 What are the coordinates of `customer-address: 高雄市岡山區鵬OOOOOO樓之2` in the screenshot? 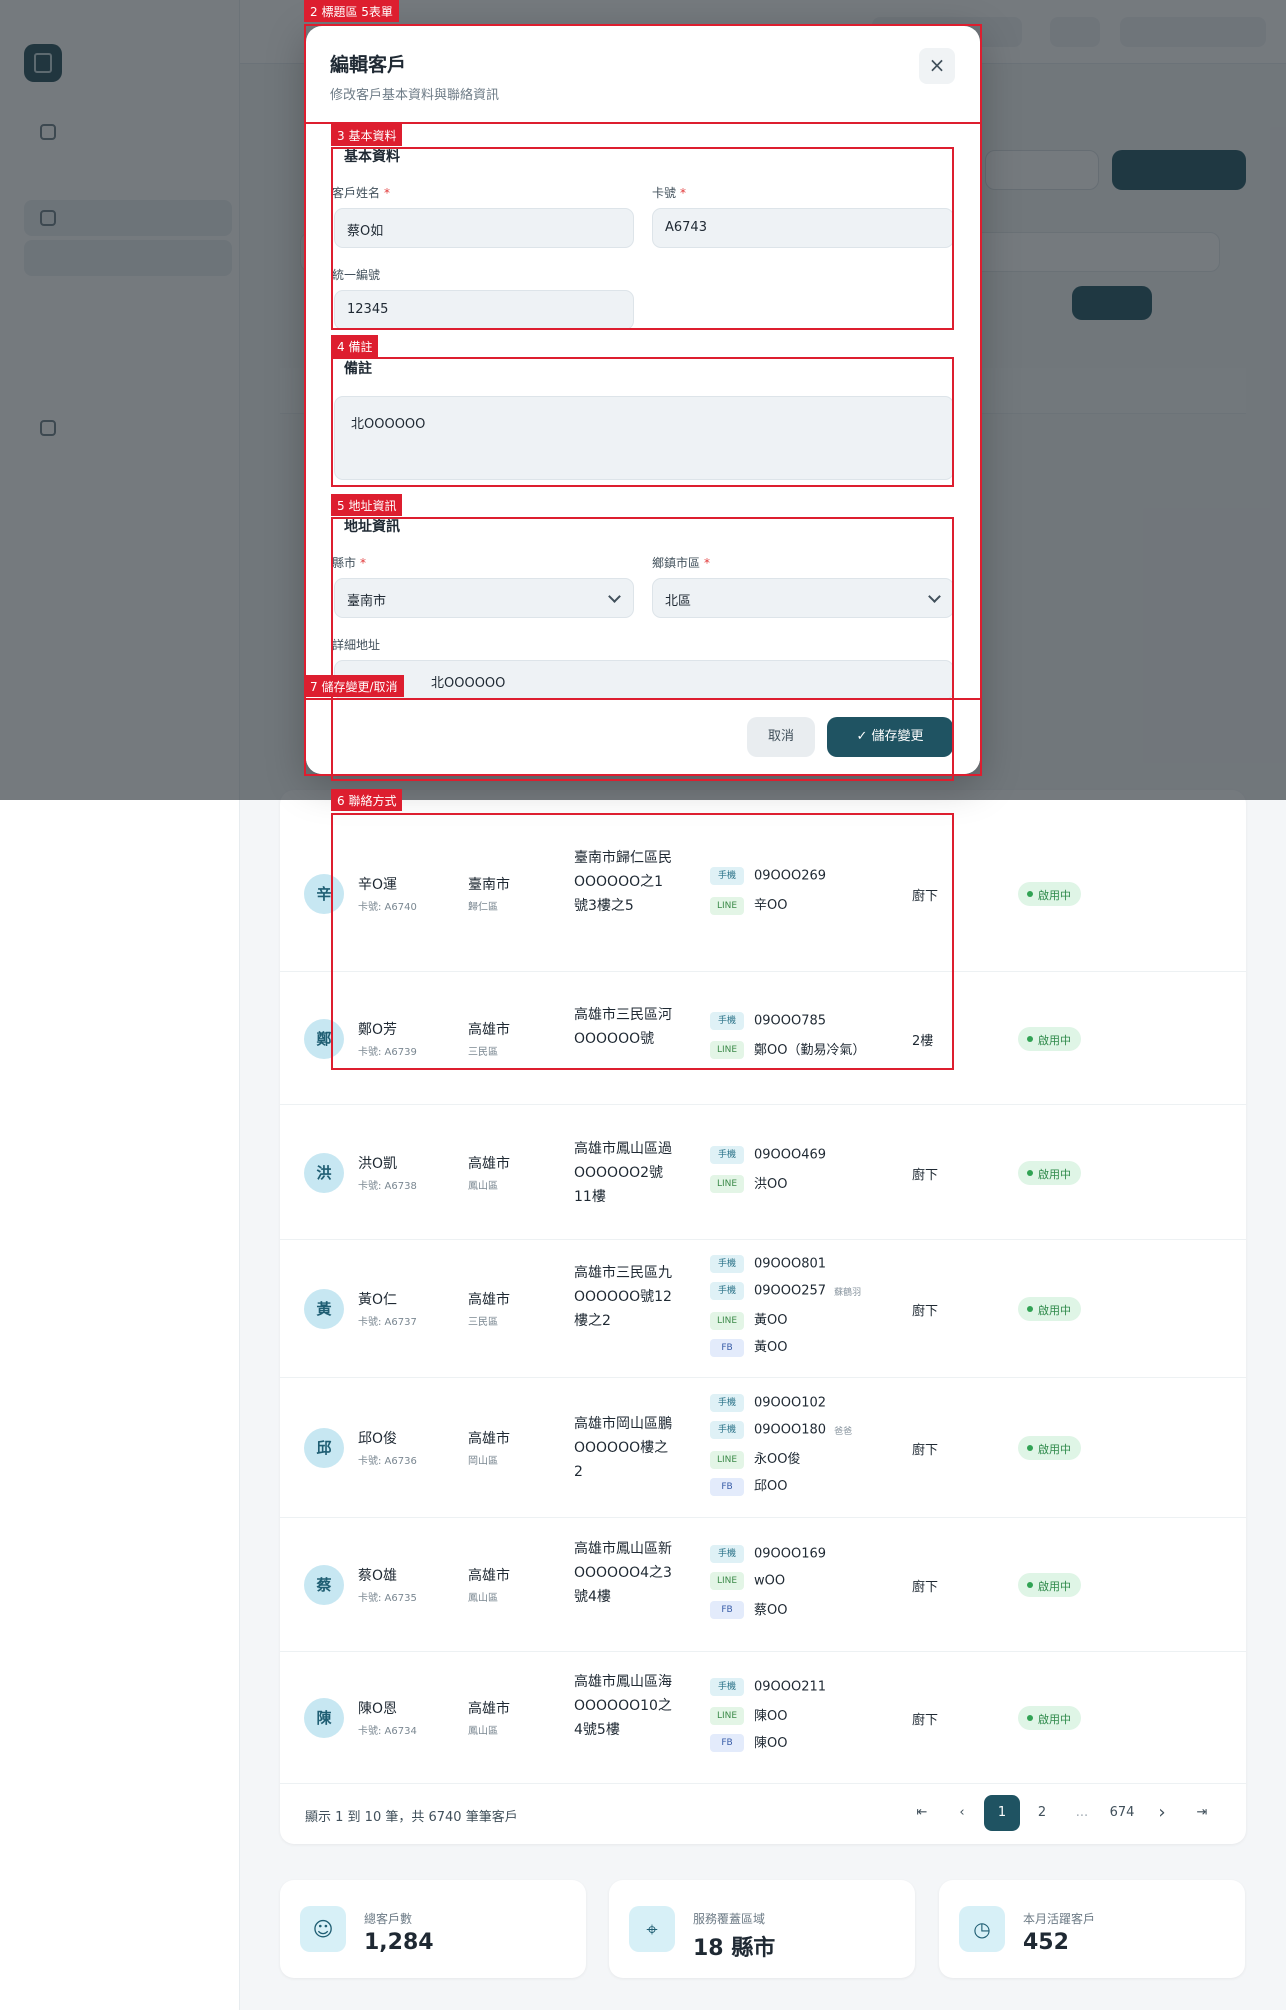 It's located at (623, 1448).